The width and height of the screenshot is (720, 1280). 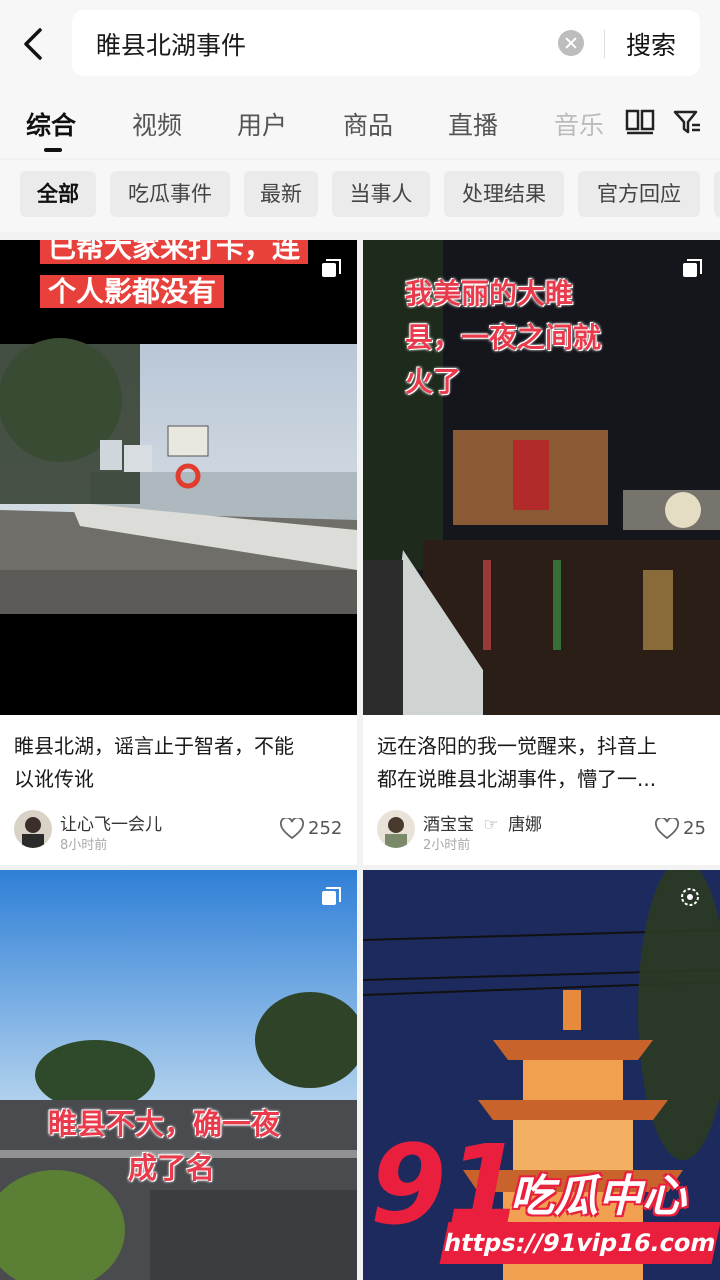 What do you see at coordinates (639, 194) in the screenshot?
I see `chip-official-response: 官方回应` at bounding box center [639, 194].